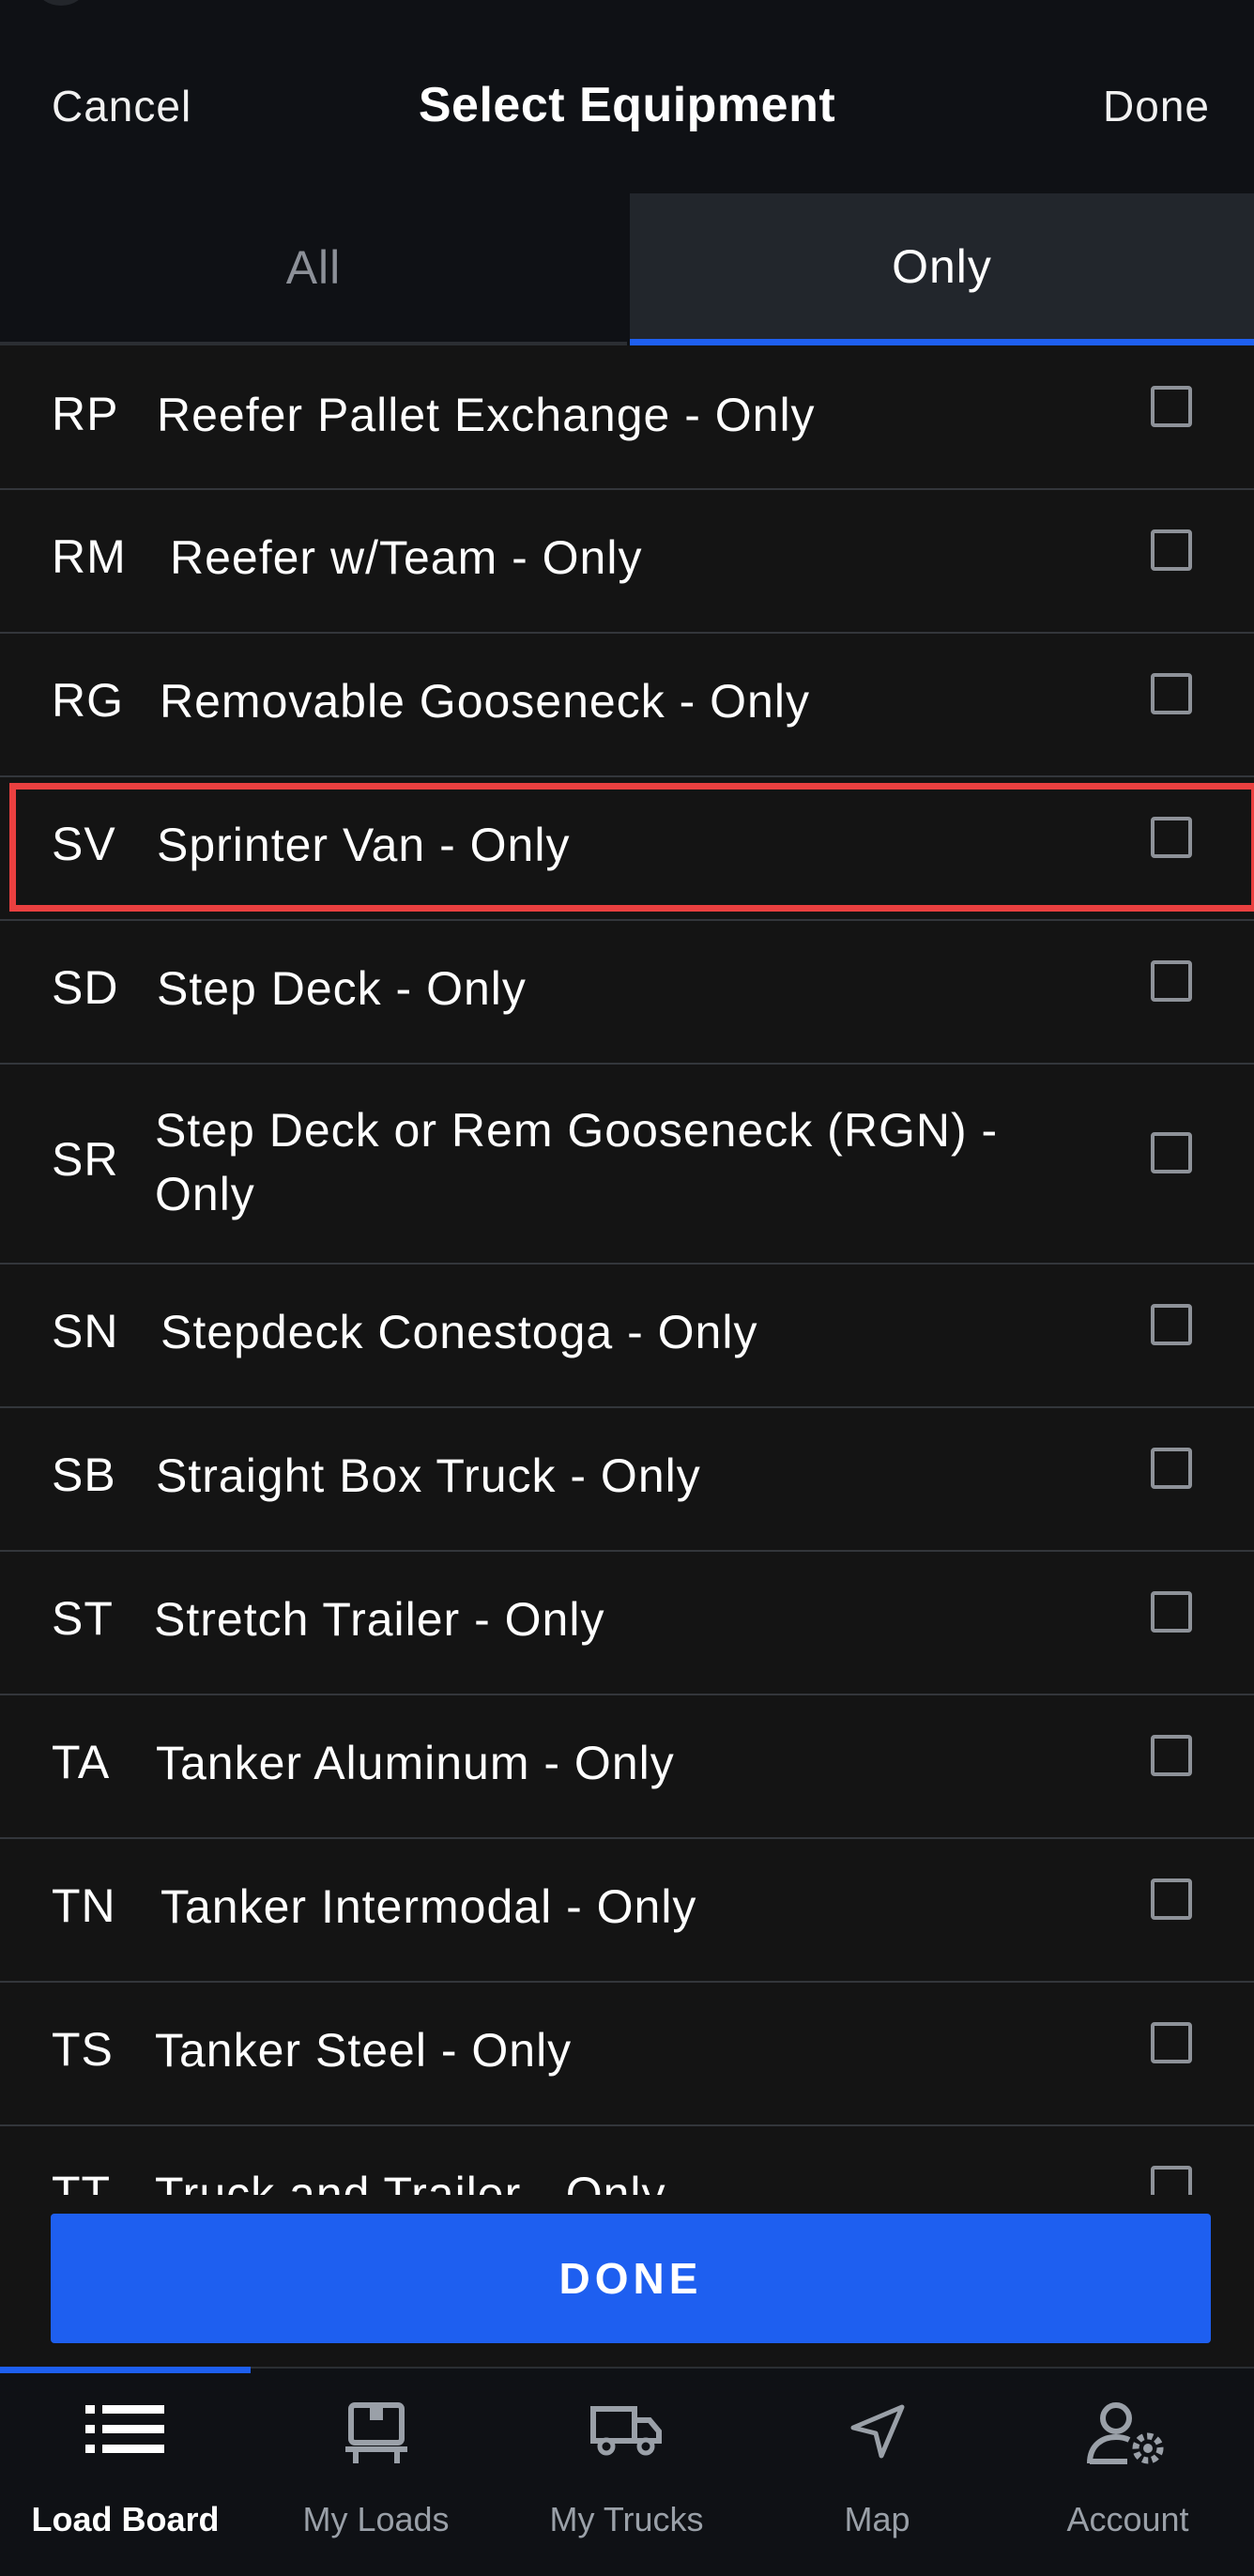 Image resolution: width=1254 pixels, height=2576 pixels. I want to click on equipment-row-rm: RM Reefer w/Team - Only, so click(627, 562).